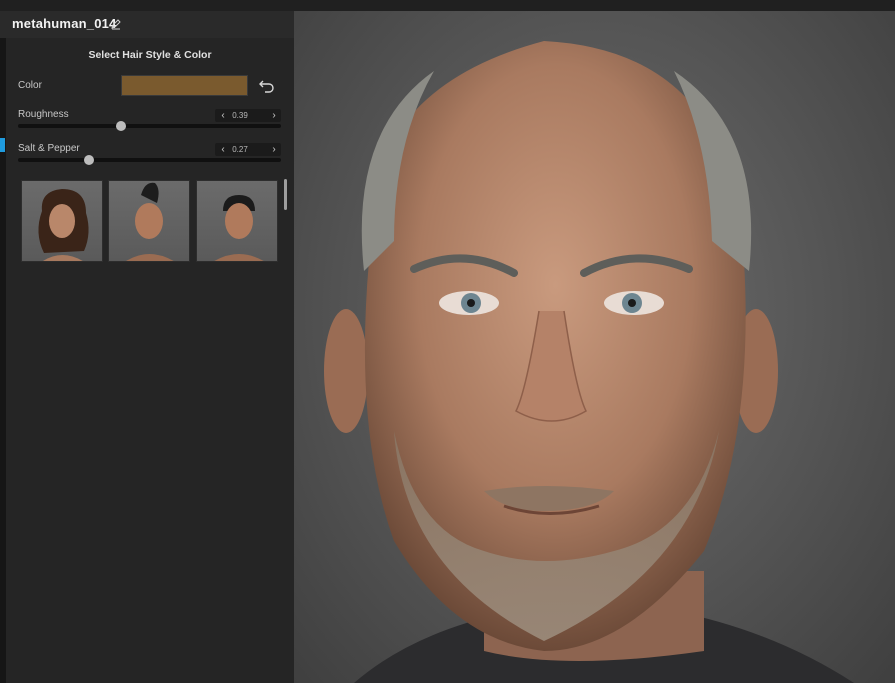 This screenshot has height=683, width=895. Describe the element at coordinates (184, 85) in the screenshot. I see `hair-color-swatch` at that location.